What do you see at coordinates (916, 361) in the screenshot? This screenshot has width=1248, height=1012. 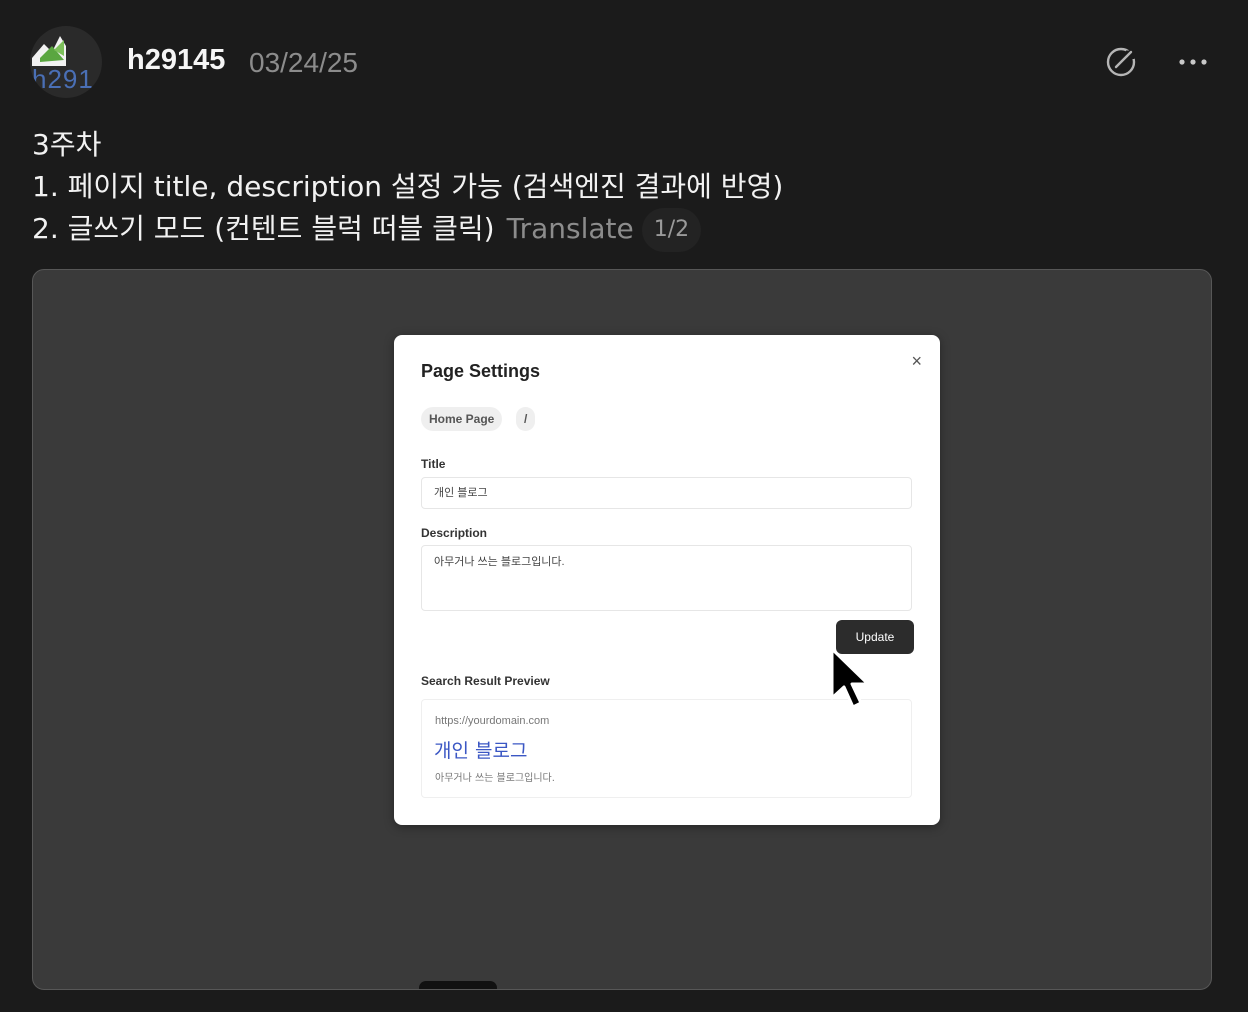 I see `close-icon: ×` at bounding box center [916, 361].